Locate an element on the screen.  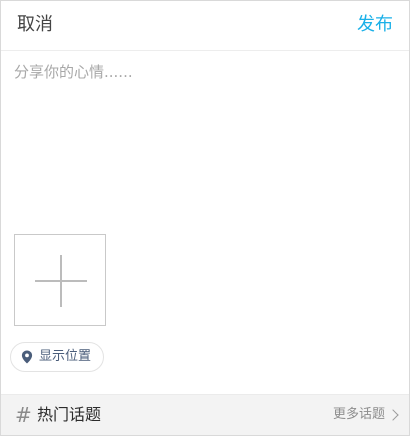
top-bar: 取消 发布 is located at coordinates (205, 26).